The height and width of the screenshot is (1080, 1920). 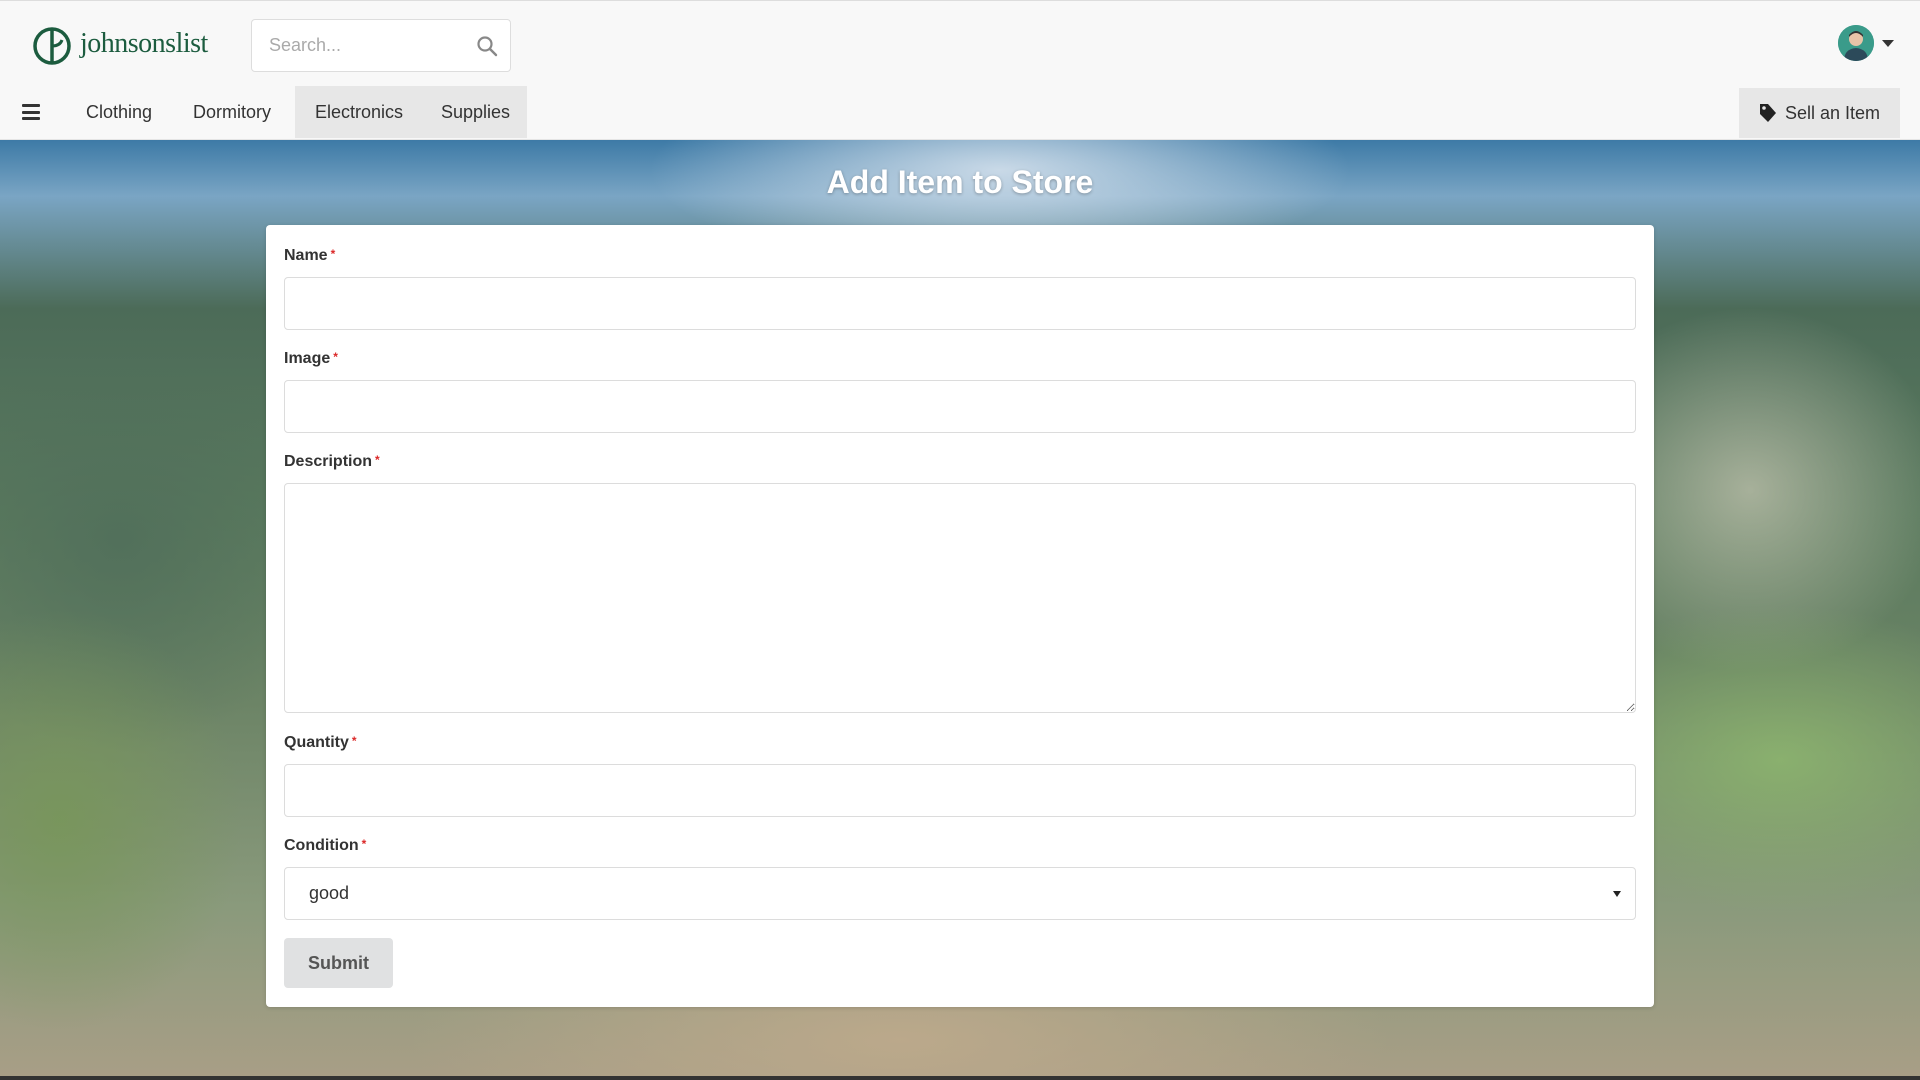 What do you see at coordinates (960, 303) in the screenshot?
I see `name-field` at bounding box center [960, 303].